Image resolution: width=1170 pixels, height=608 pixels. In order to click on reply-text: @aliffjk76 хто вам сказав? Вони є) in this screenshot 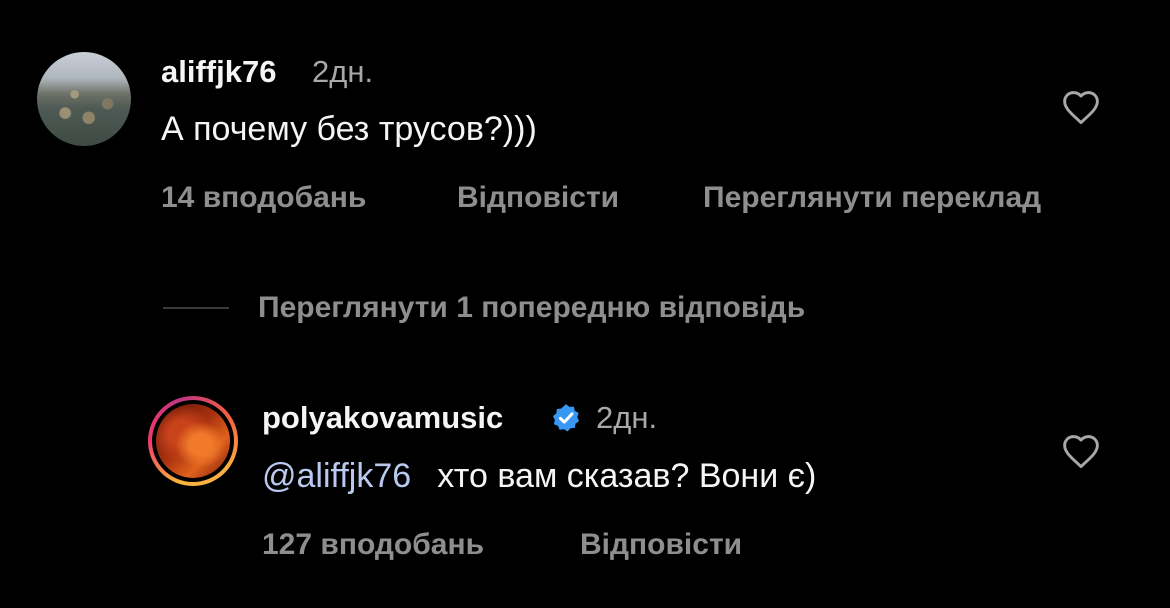, I will do `click(539, 476)`.